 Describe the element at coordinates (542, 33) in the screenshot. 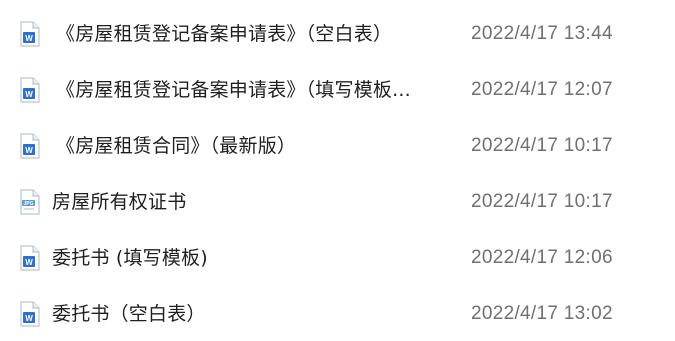

I see `file-date: 2022/4/17 13:44` at that location.